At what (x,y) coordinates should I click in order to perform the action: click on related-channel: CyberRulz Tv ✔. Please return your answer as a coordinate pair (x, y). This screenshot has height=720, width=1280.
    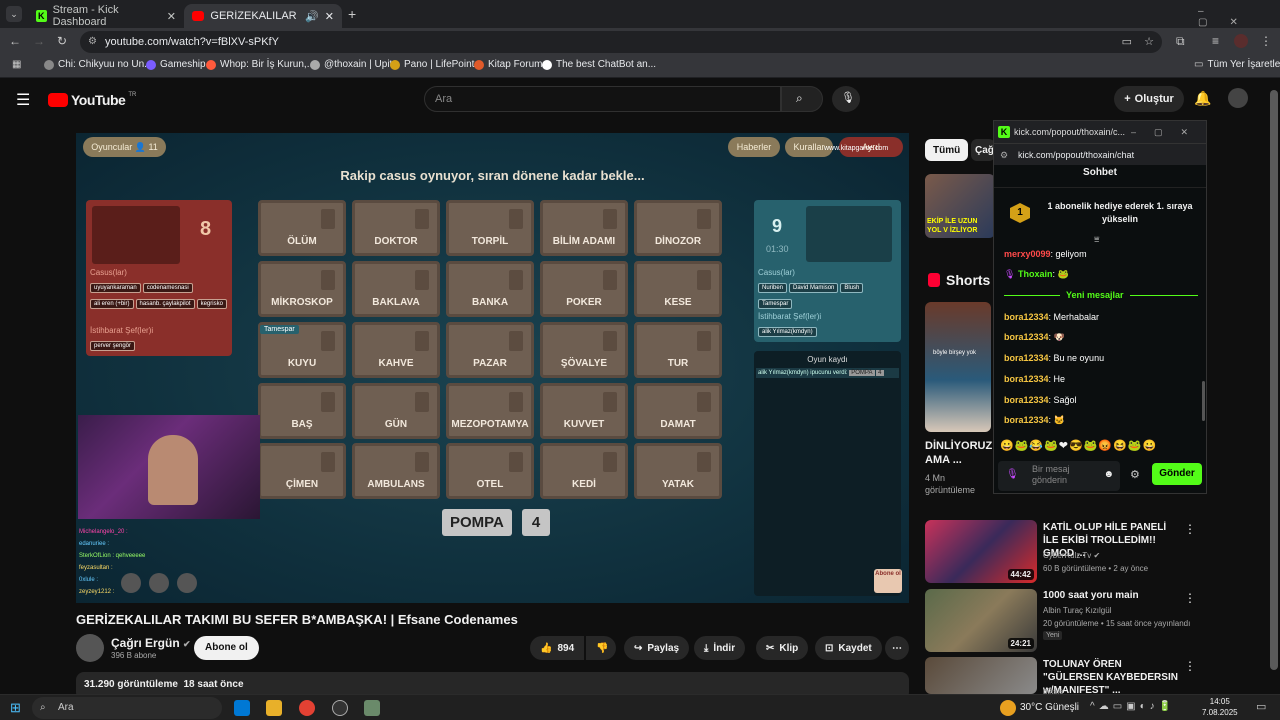
    Looking at the image, I should click on (1071, 555).